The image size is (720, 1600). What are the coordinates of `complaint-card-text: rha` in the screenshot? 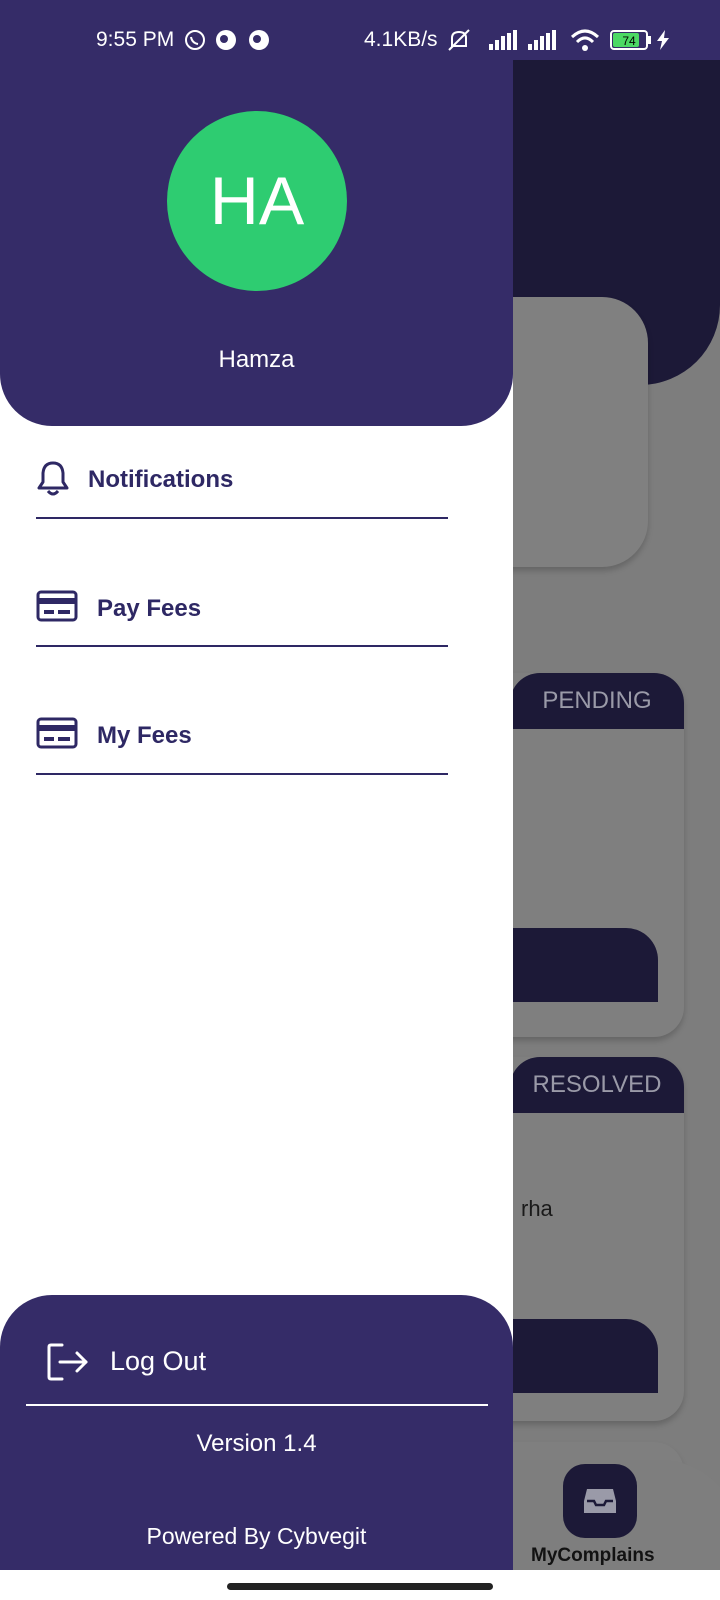 It's located at (537, 1208).